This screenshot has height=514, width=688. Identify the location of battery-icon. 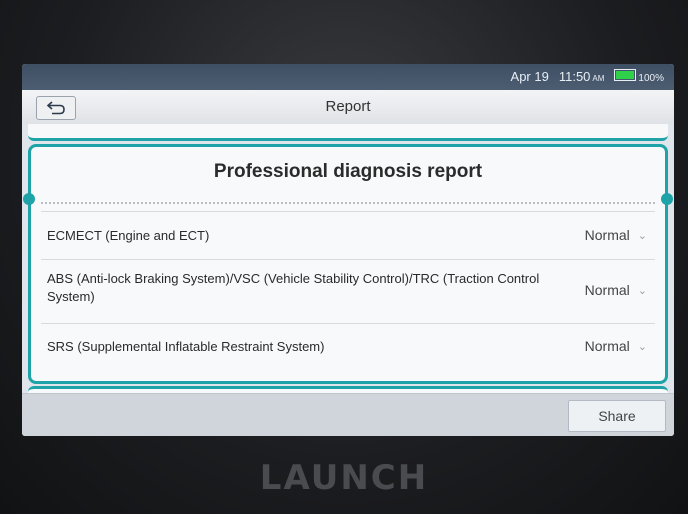
(625, 75).